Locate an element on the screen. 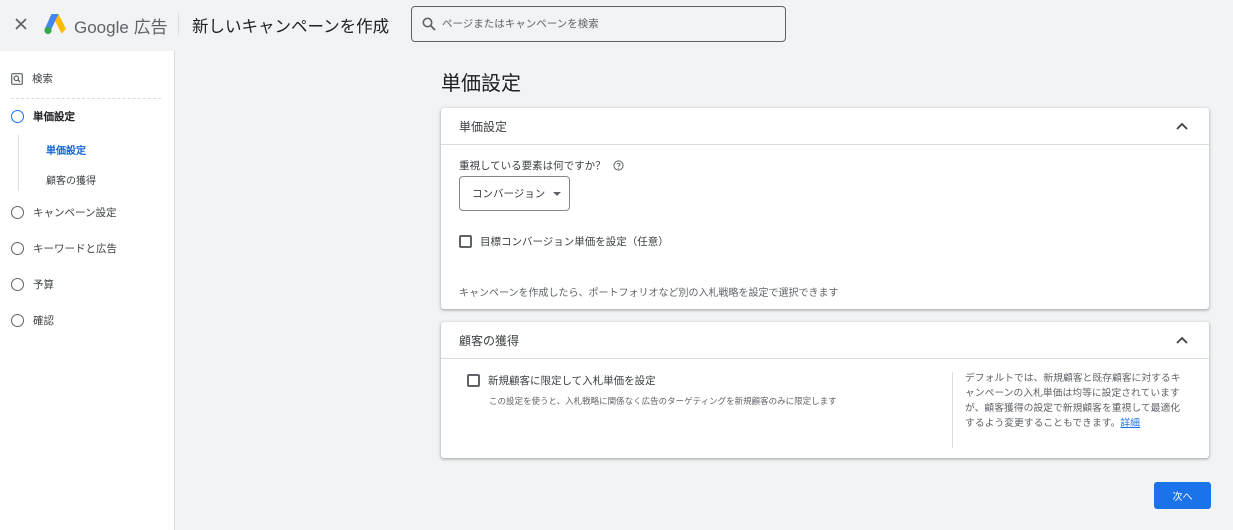 Image resolution: width=1233 pixels, height=530 pixels. sidebar-step-label: 確認 is located at coordinates (43, 321).